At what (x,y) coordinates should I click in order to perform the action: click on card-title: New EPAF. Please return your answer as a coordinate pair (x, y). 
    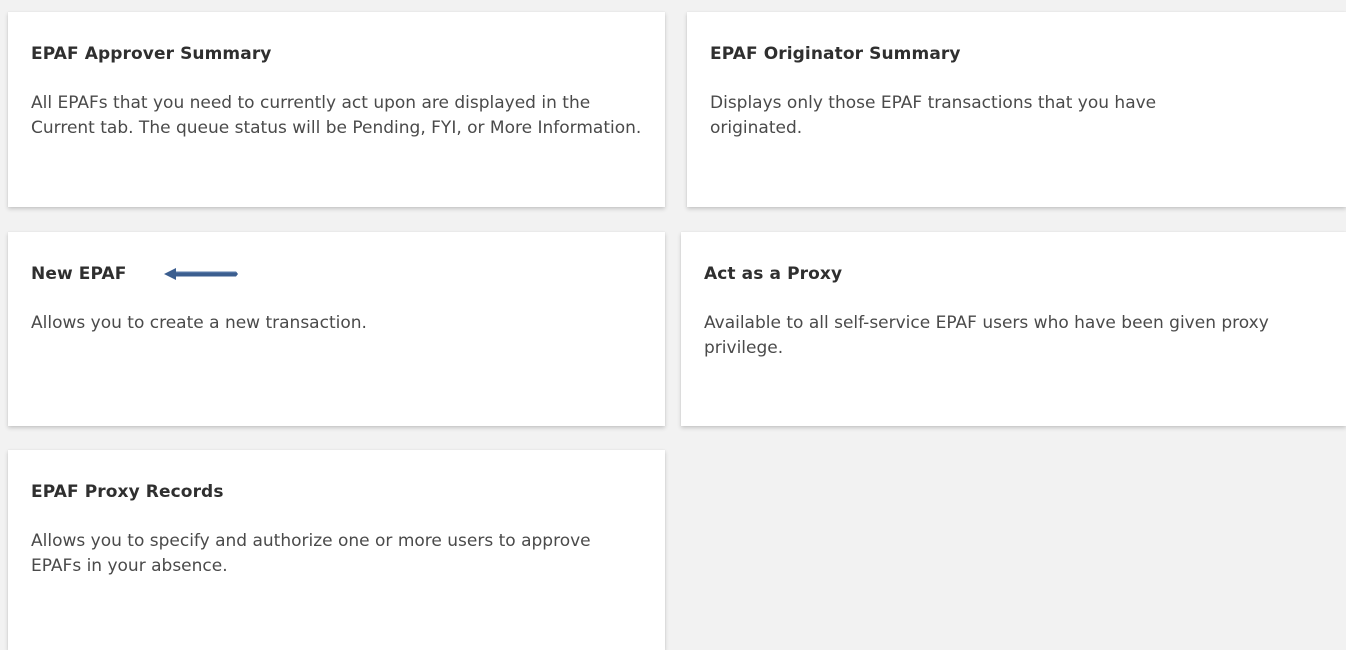
    Looking at the image, I should click on (79, 274).